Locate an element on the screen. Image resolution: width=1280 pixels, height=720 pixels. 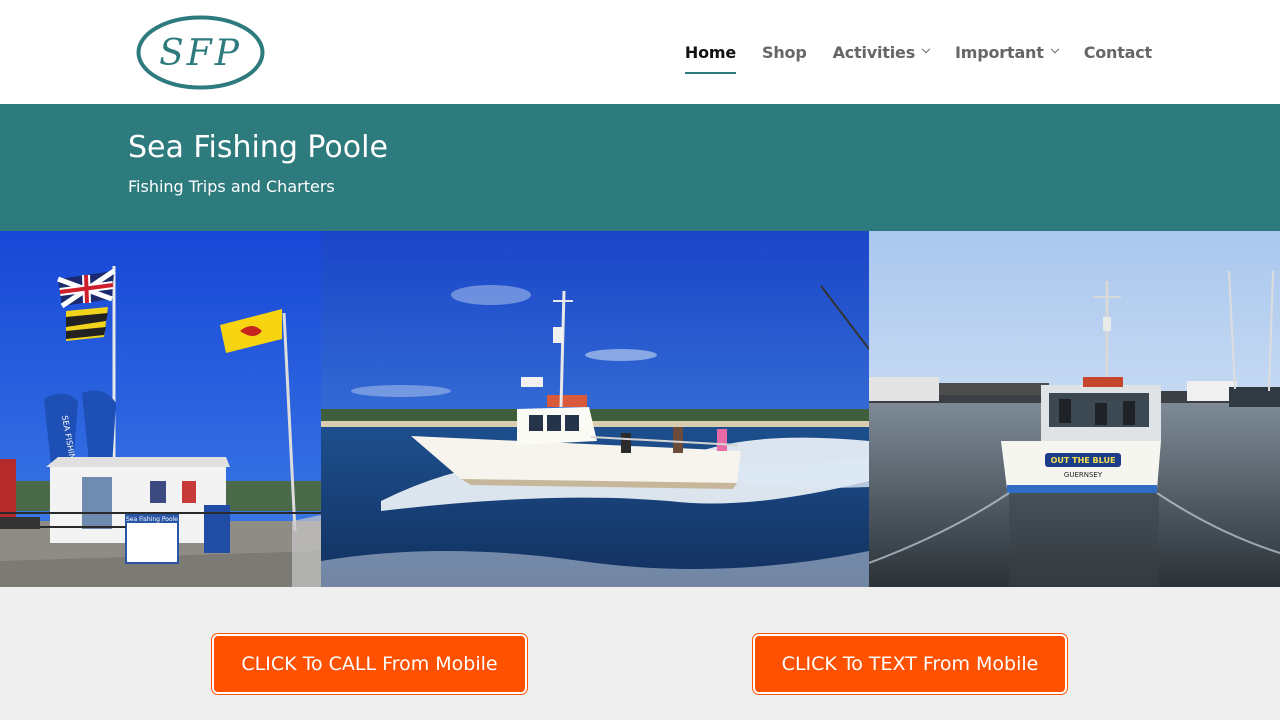
main-nav: Home Shop Activities Important Contact is located at coordinates (905, 52).